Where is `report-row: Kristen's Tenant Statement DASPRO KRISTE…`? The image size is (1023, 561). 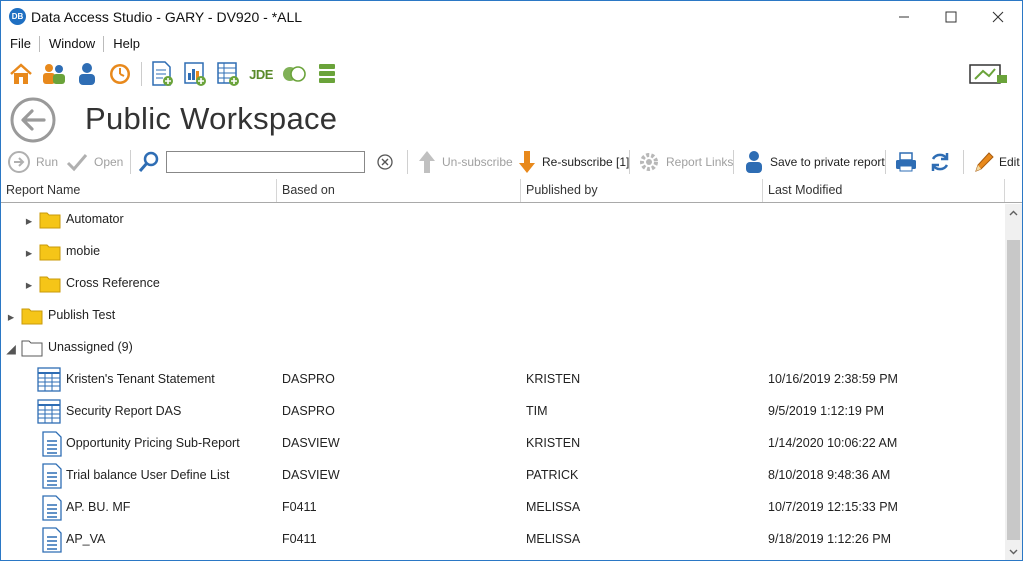 report-row: Kristen's Tenant Statement DASPRO KRISTE… is located at coordinates (503, 380).